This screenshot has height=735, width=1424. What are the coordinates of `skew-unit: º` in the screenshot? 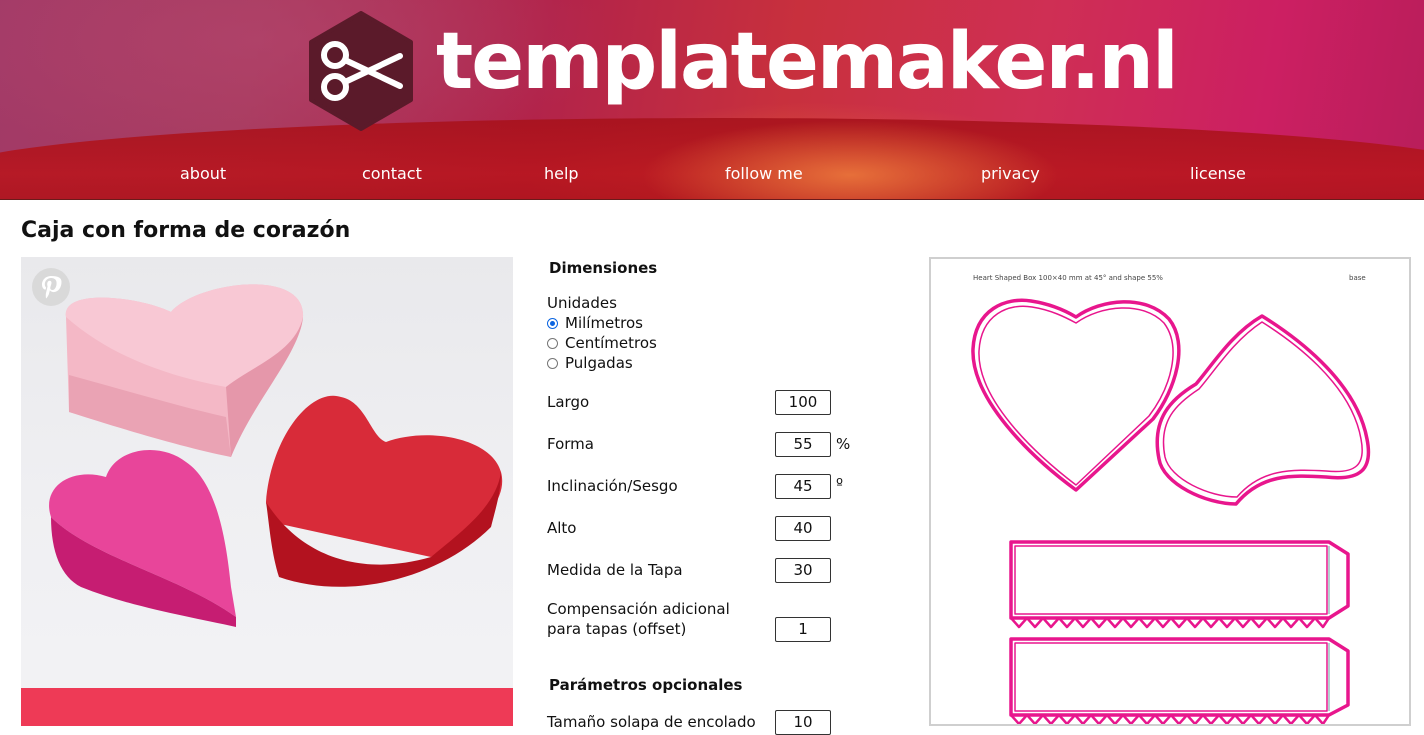 It's located at (840, 484).